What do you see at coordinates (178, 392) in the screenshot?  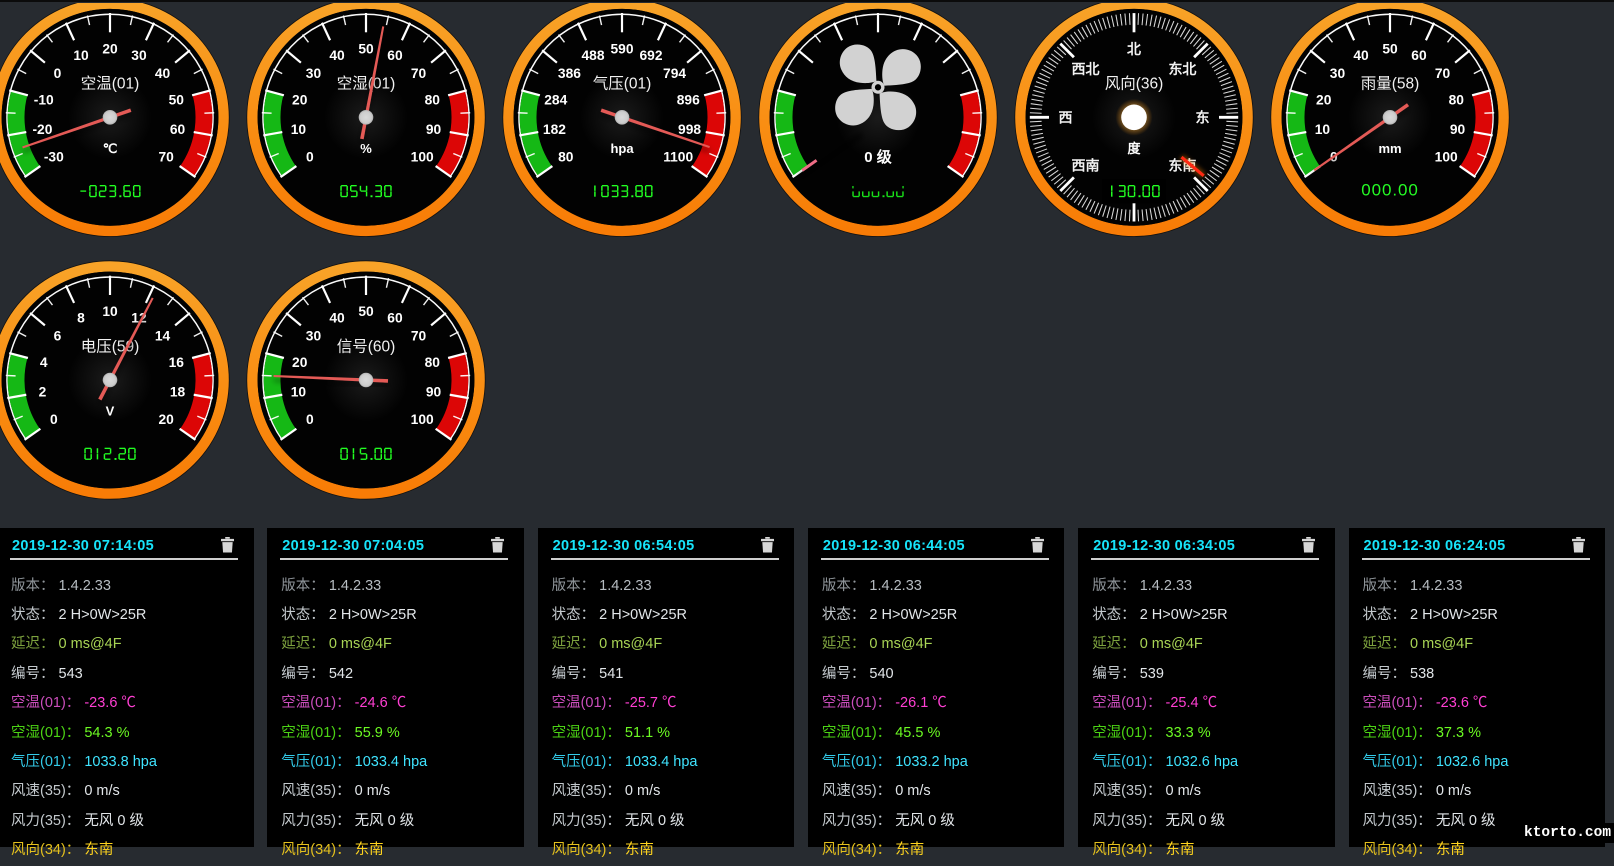 I see `svg-text: 18` at bounding box center [178, 392].